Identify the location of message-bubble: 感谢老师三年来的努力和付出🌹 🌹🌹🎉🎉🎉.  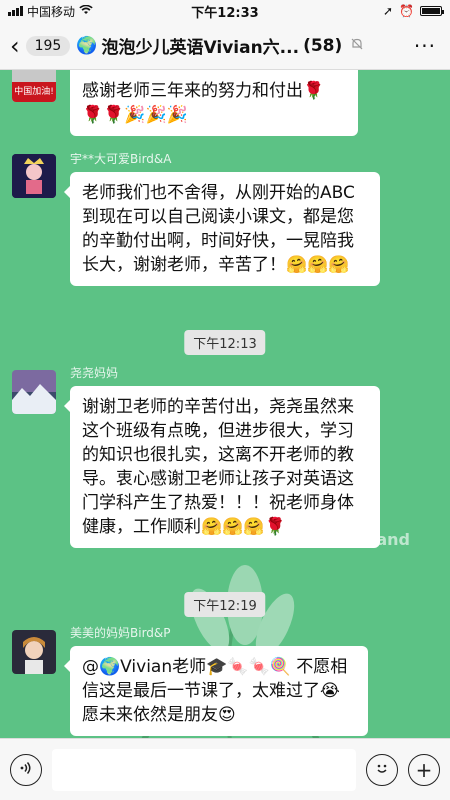
(214, 103).